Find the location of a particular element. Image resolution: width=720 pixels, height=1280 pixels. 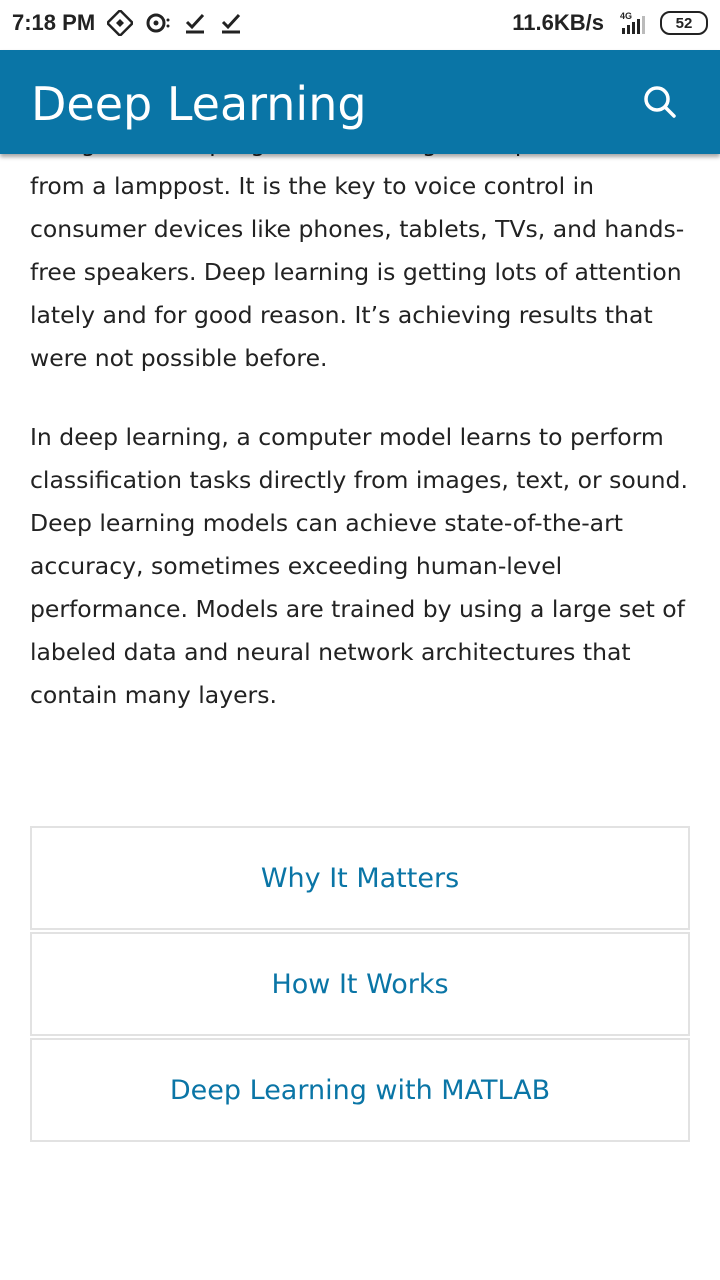

status-left: 7:18 PM is located at coordinates (127, 23).